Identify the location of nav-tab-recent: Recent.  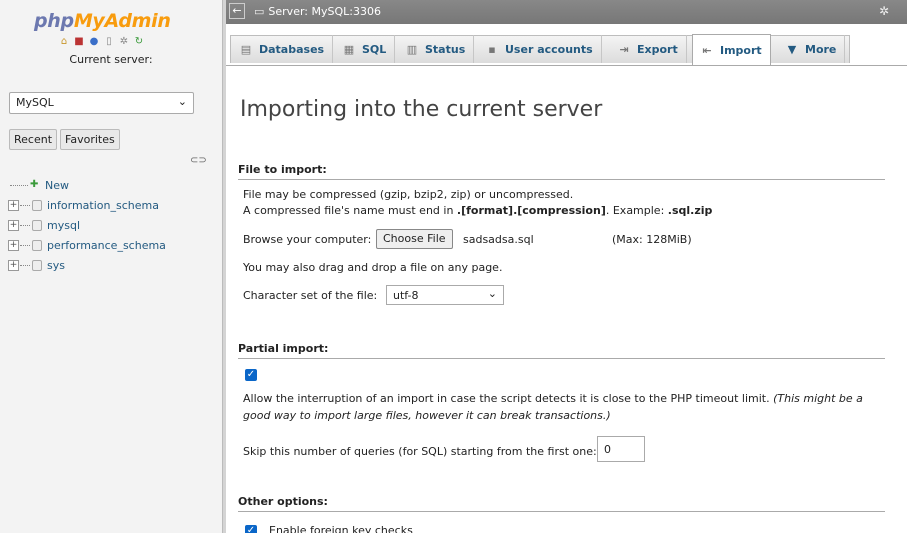
(33, 139).